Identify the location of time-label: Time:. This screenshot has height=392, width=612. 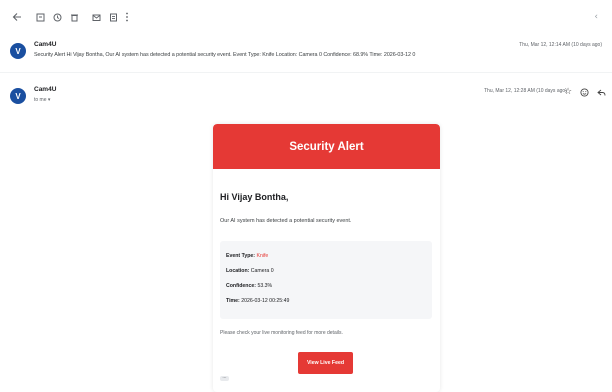
(233, 301).